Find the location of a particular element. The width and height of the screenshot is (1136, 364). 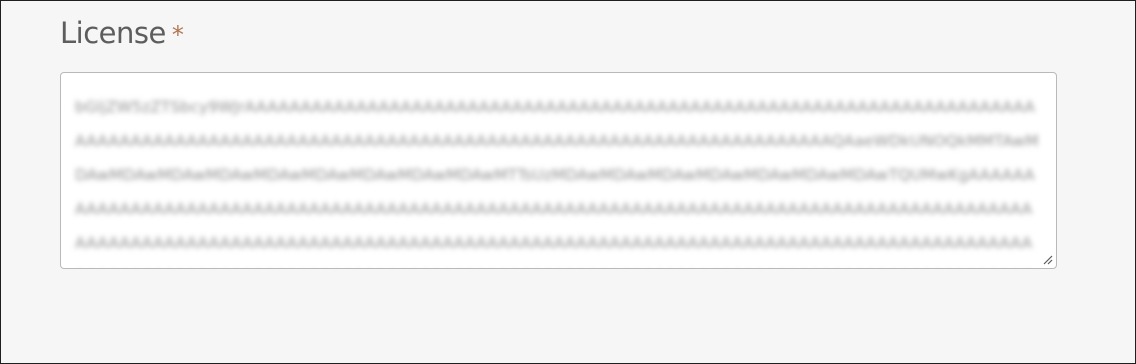

required-marker: * is located at coordinates (177, 35).